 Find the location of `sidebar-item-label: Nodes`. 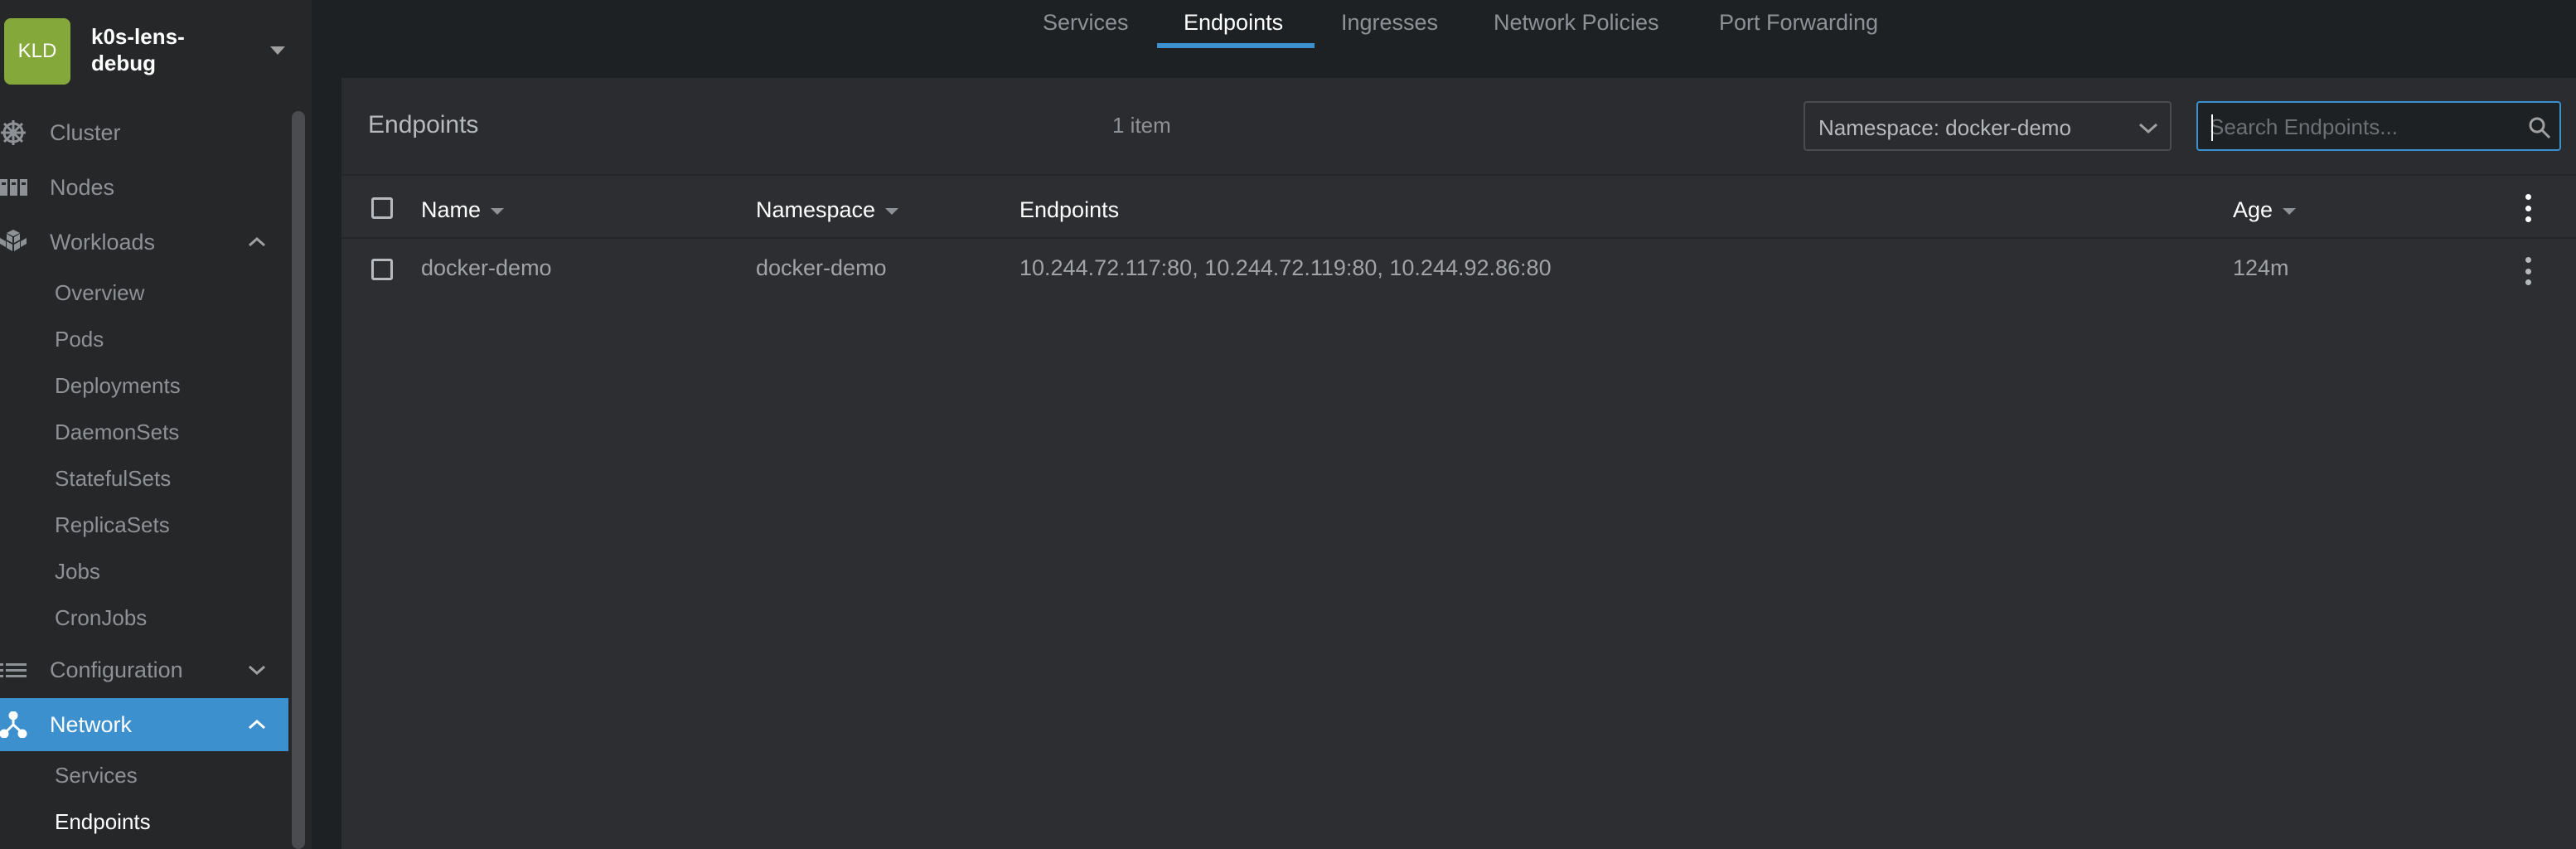

sidebar-item-label: Nodes is located at coordinates (82, 187).